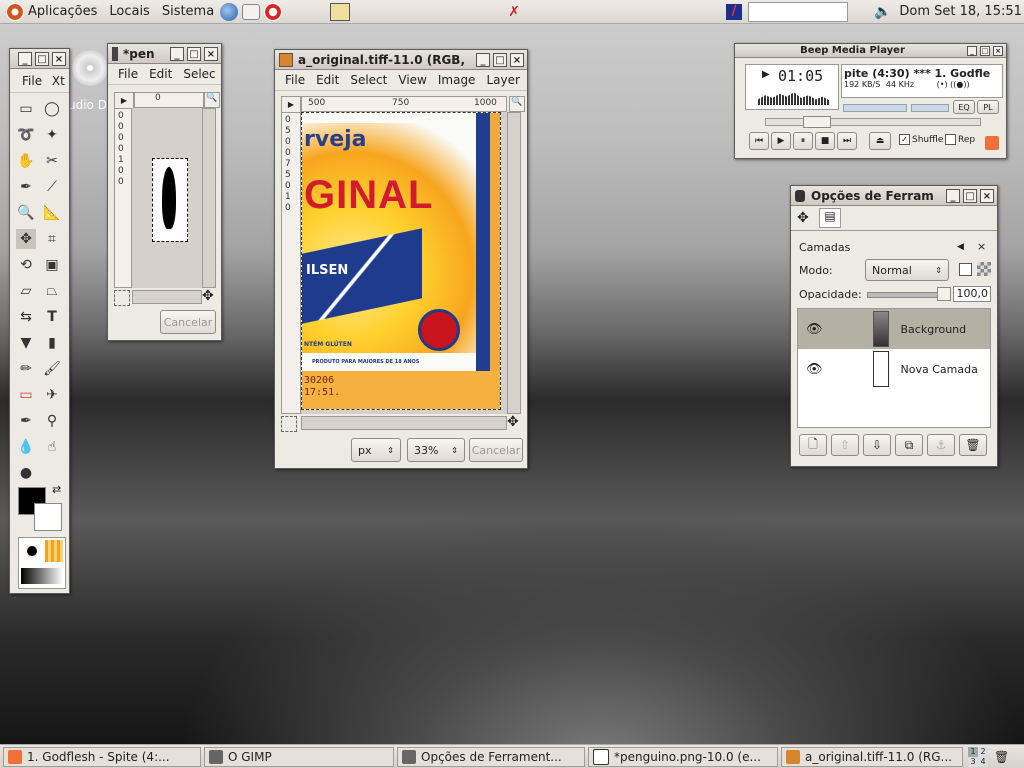  What do you see at coordinates (401, 60) in the screenshot?
I see `image-window-titlebar: a_original.tiff-11.0 (RGB, _ □ ×` at bounding box center [401, 60].